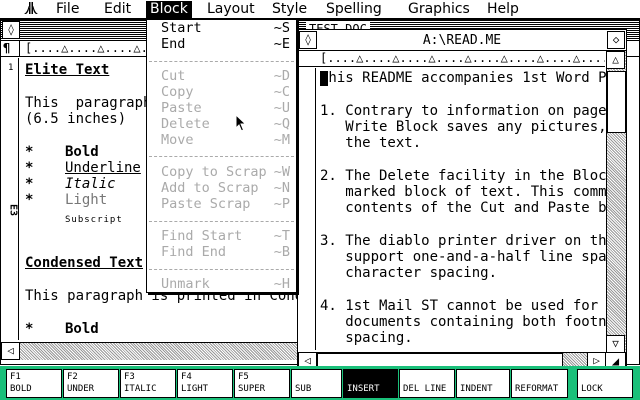 The image size is (640, 400). What do you see at coordinates (86, 200) in the screenshot?
I see `sample-light: Light` at bounding box center [86, 200].